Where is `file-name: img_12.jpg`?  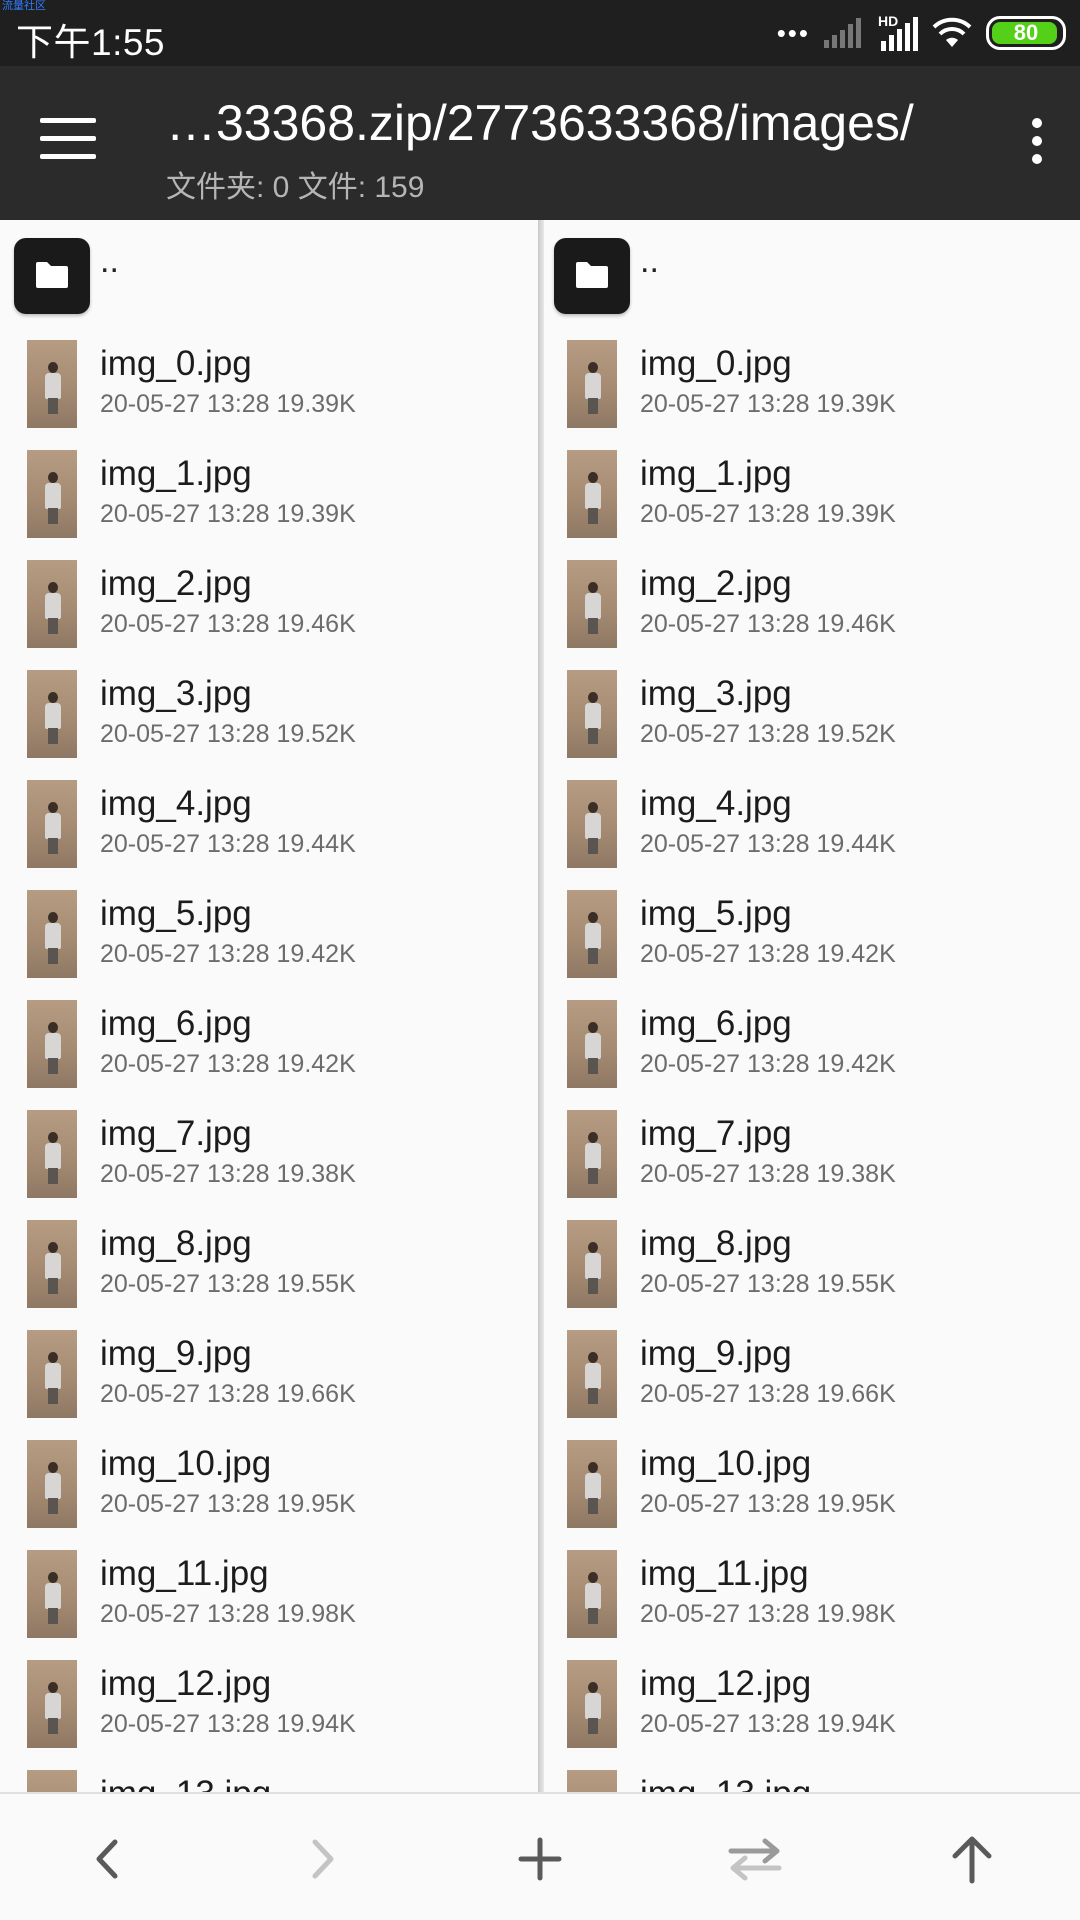
file-name: img_12.jpg is located at coordinates (726, 1683).